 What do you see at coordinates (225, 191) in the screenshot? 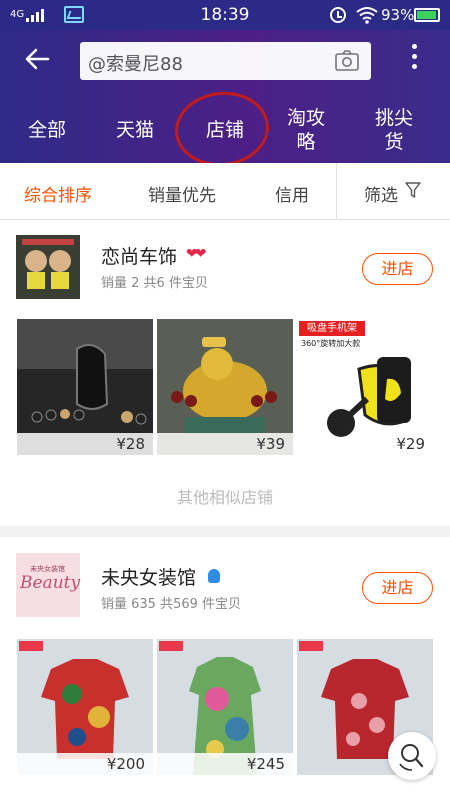
I see `sort-bar: 综合排序 销量优先 信用 筛选` at bounding box center [225, 191].